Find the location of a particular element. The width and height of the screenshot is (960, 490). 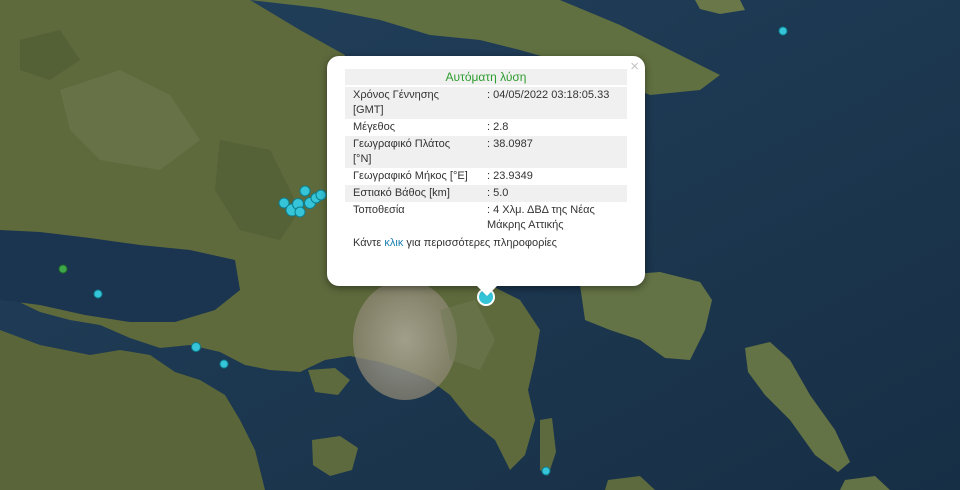

footer-suffix: για περισσότερες πληροφορίες is located at coordinates (480, 243).